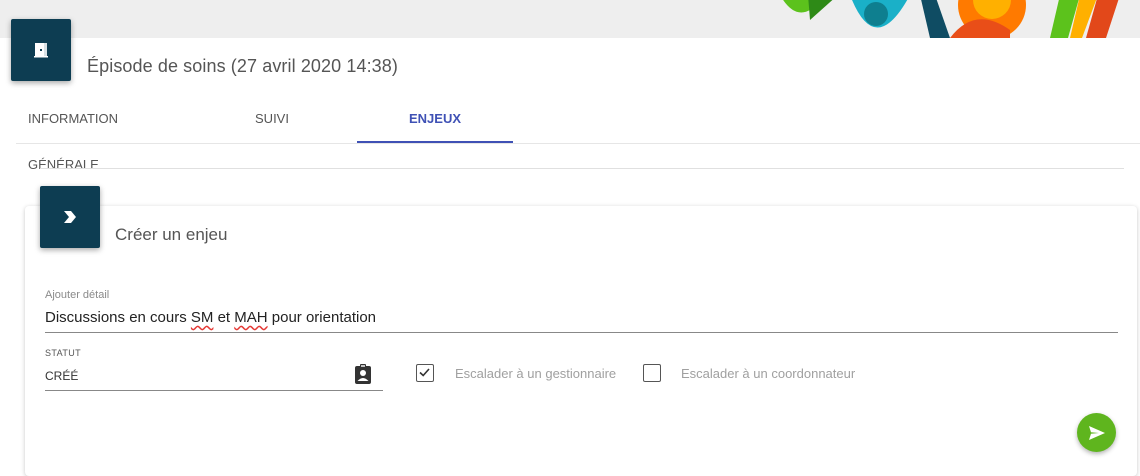  Describe the element at coordinates (251, 317) in the screenshot. I see `detail-text-misspelled: MAH` at that location.